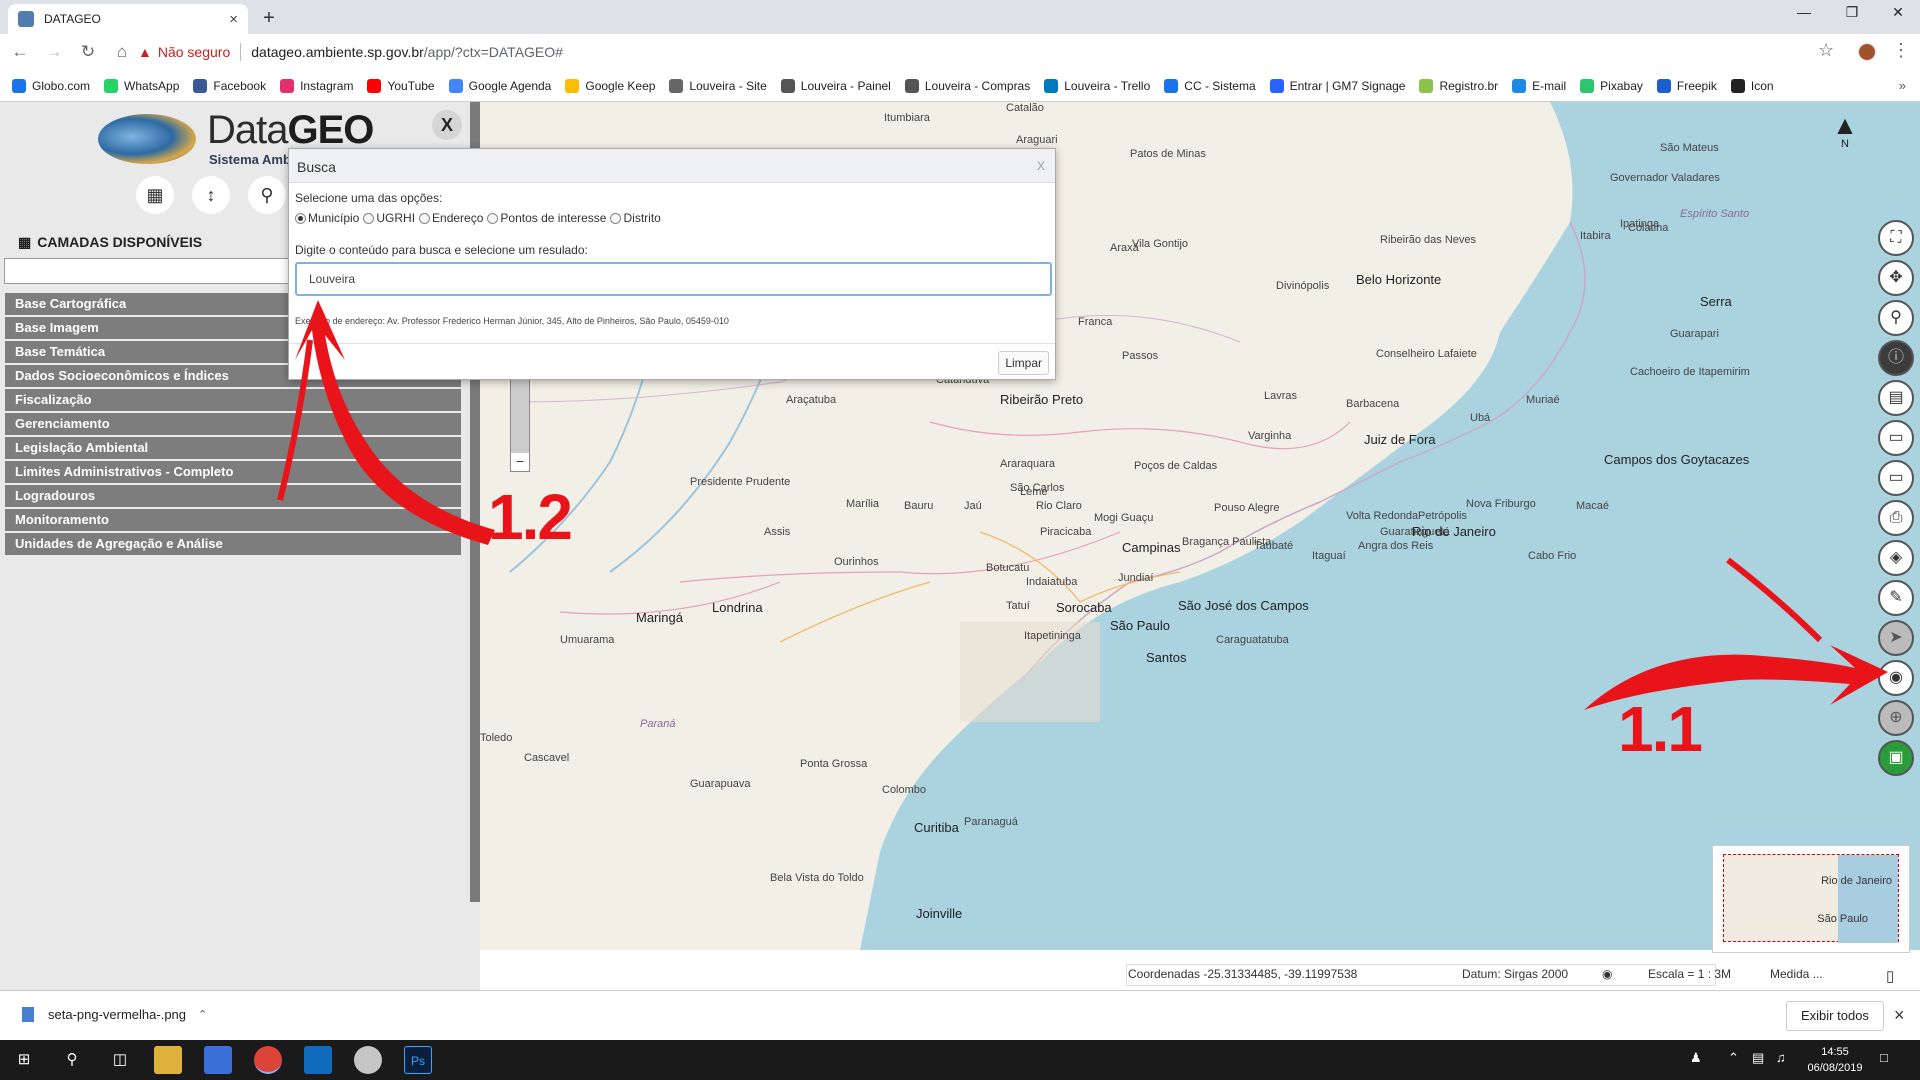  What do you see at coordinates (1781, 1057) in the screenshot?
I see `volume-icon: ♫` at bounding box center [1781, 1057].